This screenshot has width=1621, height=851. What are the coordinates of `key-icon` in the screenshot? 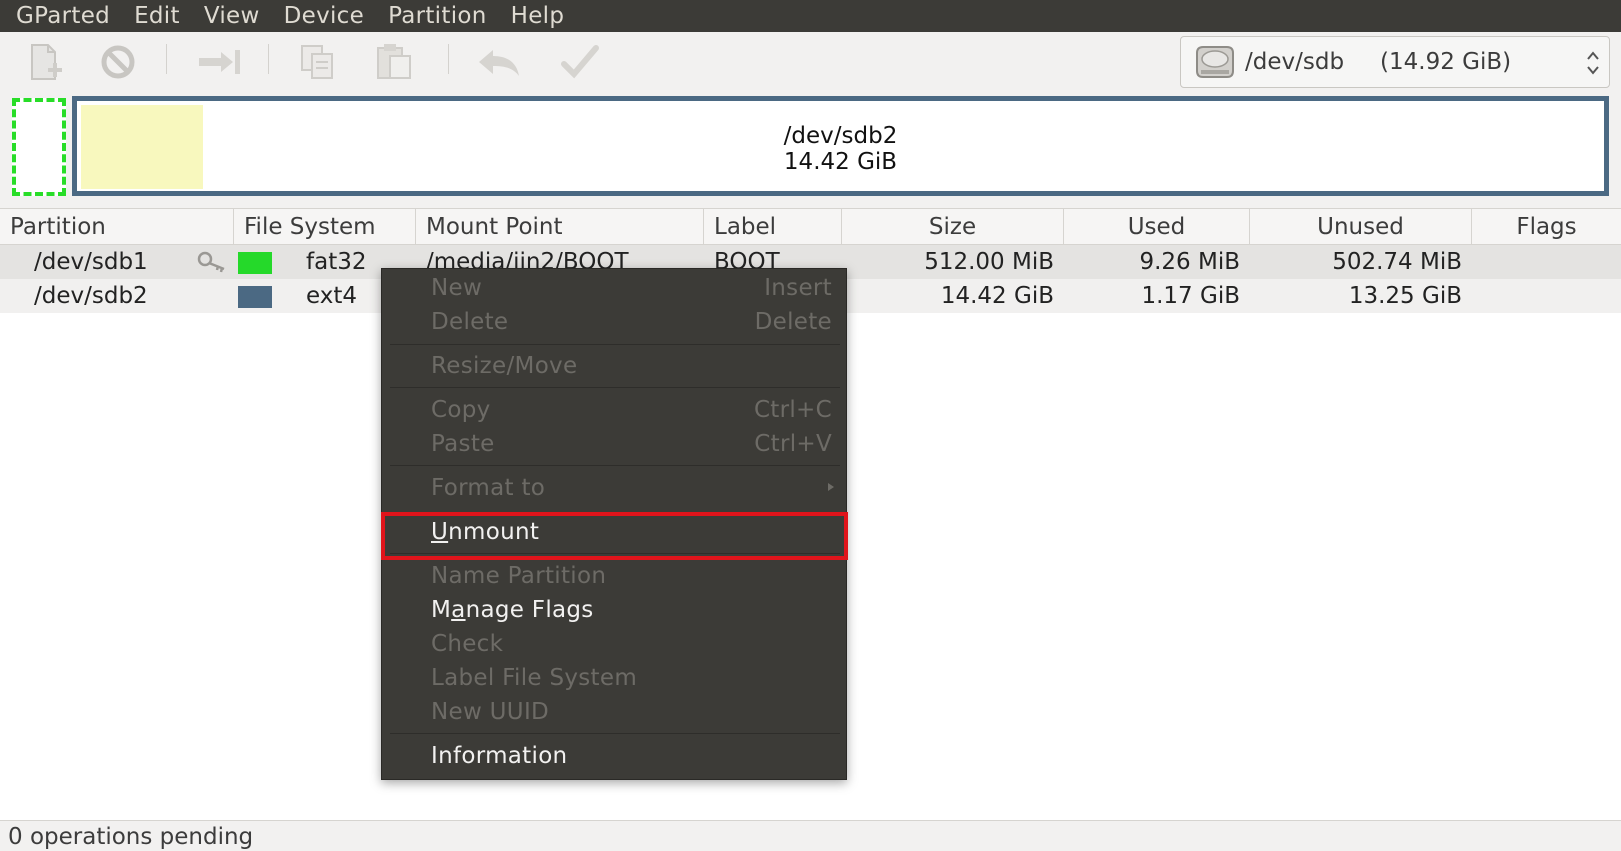 It's located at (211, 262).